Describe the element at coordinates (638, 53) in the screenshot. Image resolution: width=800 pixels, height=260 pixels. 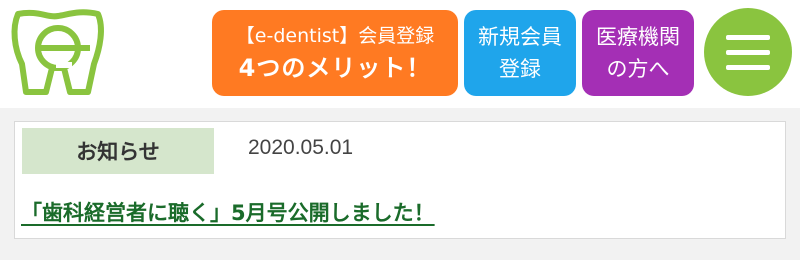
I see `medical-institution-button: 医療機関 の方へ` at that location.